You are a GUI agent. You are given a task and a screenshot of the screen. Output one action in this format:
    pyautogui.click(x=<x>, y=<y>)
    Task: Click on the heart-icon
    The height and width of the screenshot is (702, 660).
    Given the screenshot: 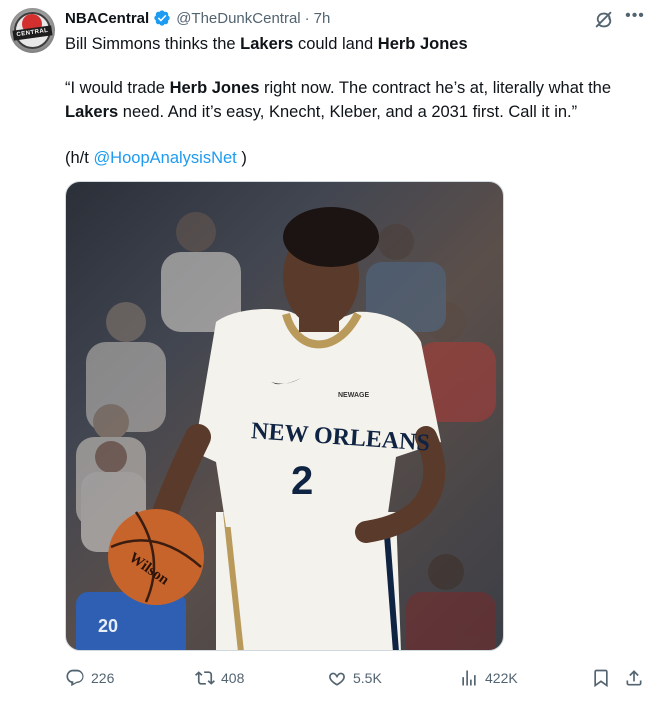 What is the action you would take?
    pyautogui.click(x=337, y=679)
    